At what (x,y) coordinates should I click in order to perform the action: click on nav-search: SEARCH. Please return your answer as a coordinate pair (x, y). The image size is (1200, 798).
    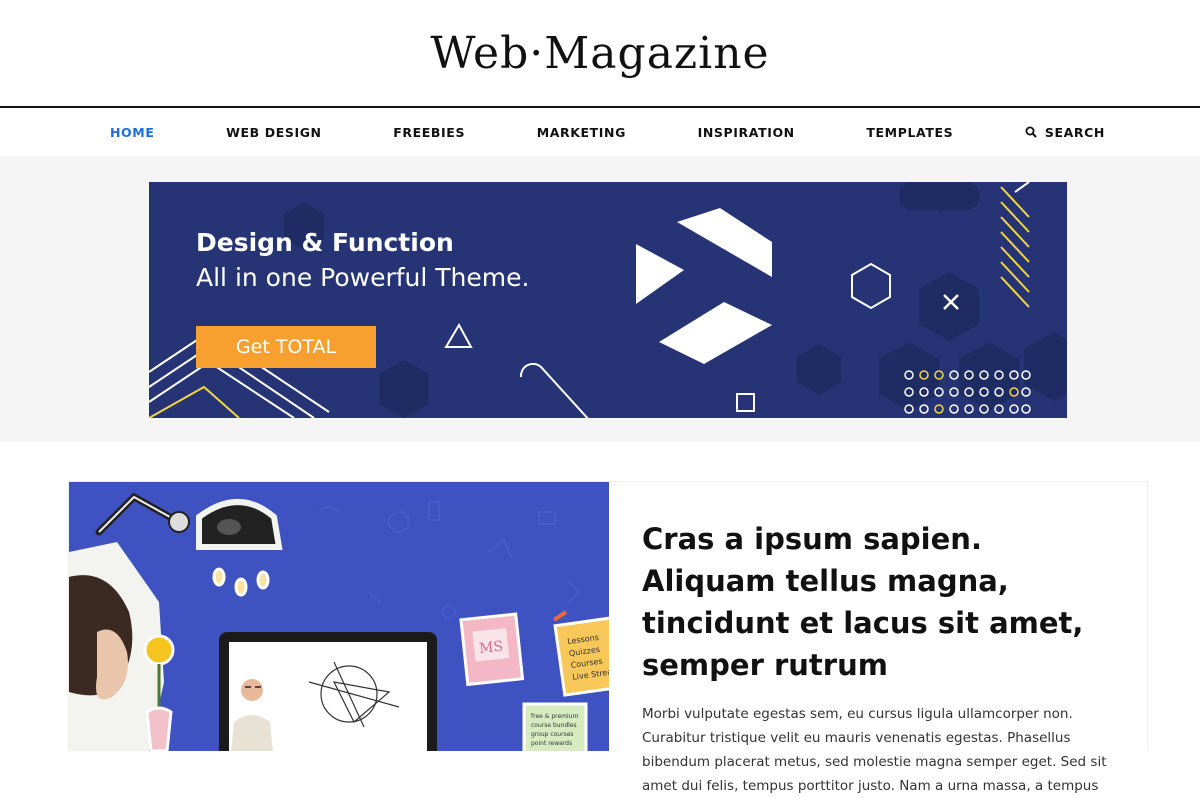
    Looking at the image, I should click on (1065, 132).